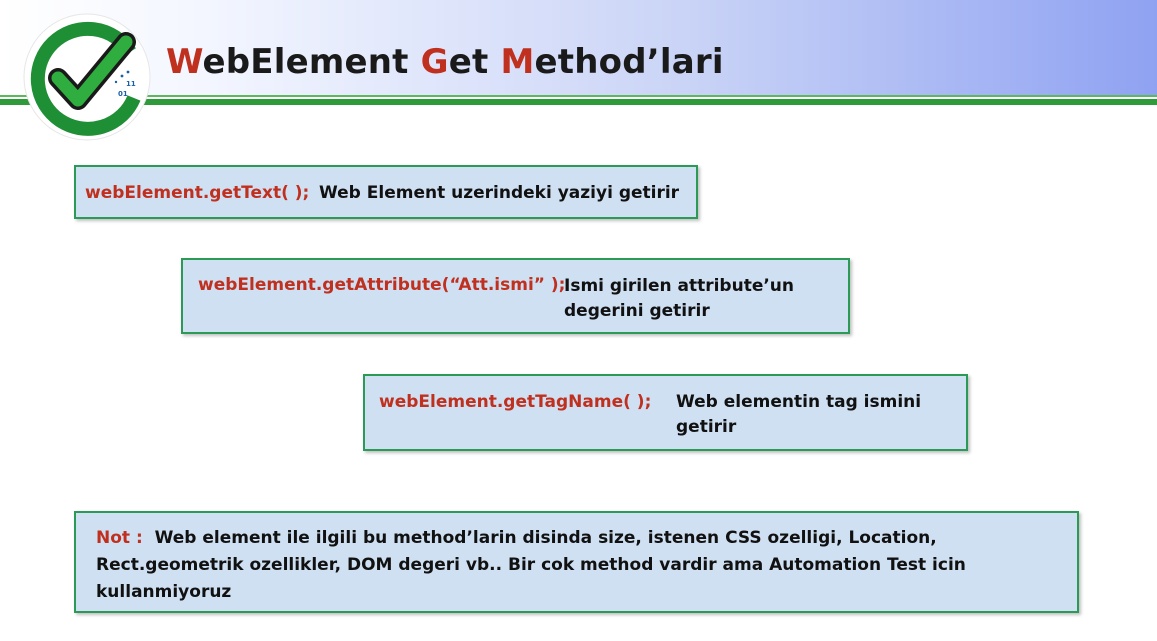 The height and width of the screenshot is (641, 1157). What do you see at coordinates (184, 62) in the screenshot?
I see `title-part: W` at bounding box center [184, 62].